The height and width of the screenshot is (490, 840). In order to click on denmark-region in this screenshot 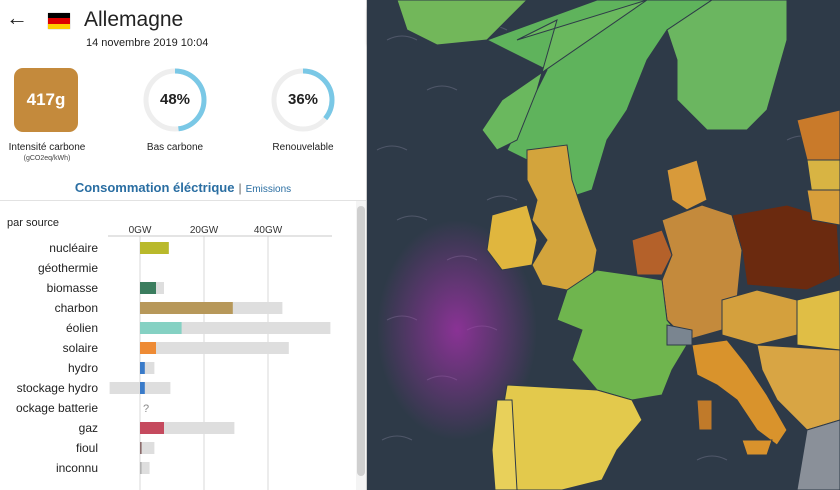, I will do `click(687, 185)`.